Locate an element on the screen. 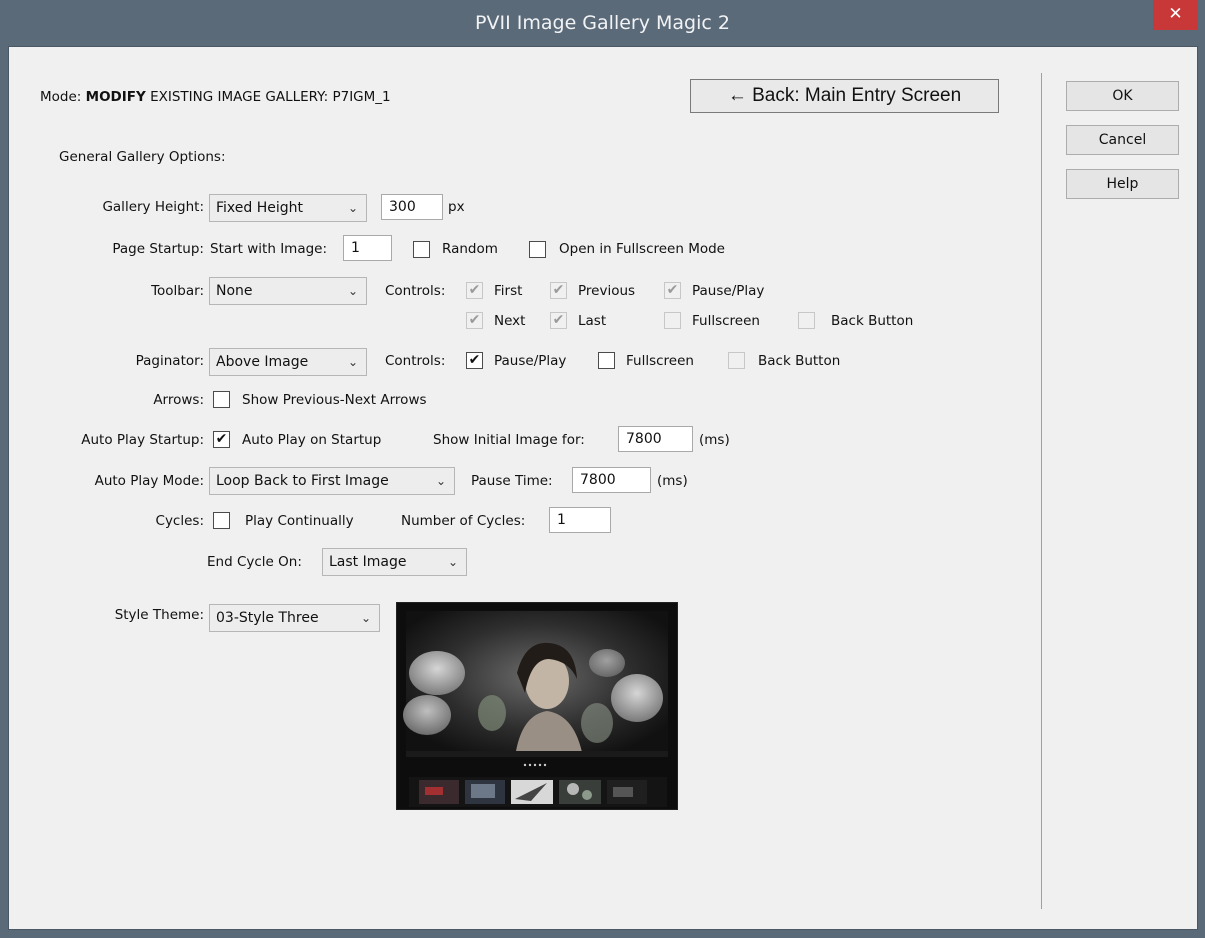  auto-play-mode-select-value: Loop Back to First Image is located at coordinates (302, 481).